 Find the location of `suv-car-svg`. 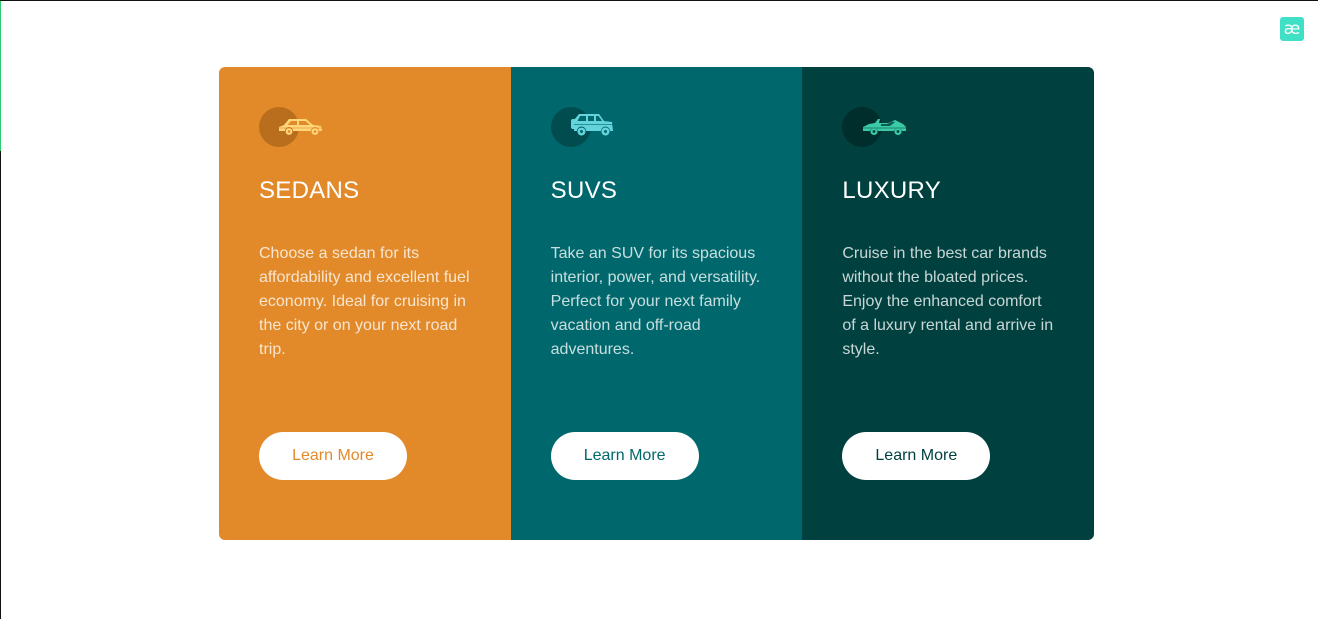

suv-car-svg is located at coordinates (591, 125).